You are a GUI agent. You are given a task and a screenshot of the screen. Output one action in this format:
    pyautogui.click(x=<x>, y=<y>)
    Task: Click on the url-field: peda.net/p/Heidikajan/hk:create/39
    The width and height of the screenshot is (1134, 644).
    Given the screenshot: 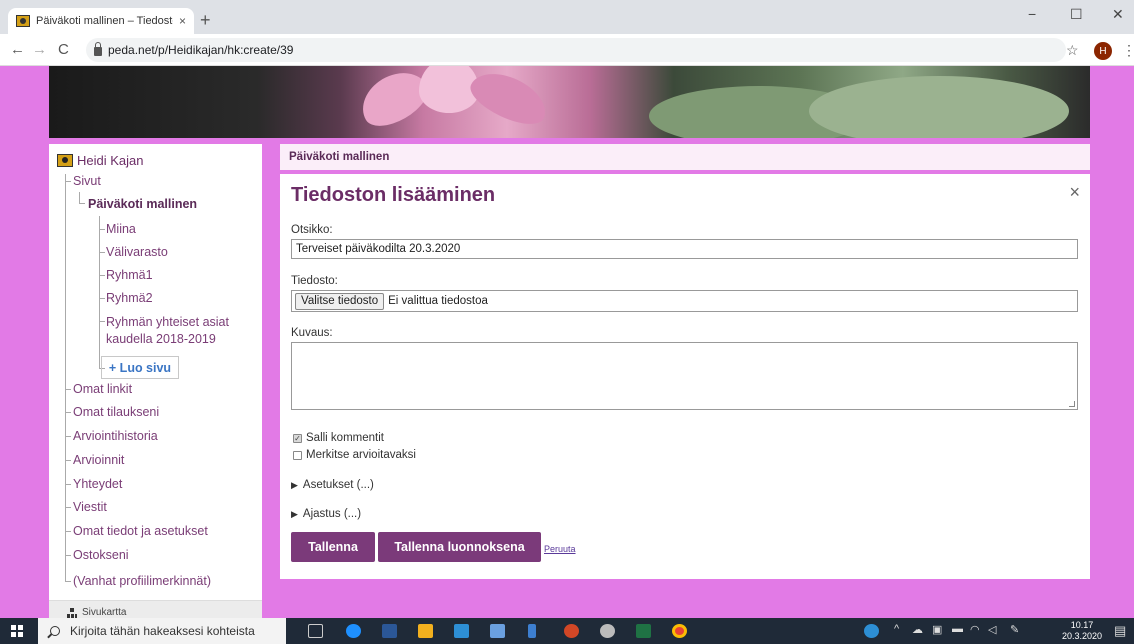 What is the action you would take?
    pyautogui.click(x=576, y=50)
    